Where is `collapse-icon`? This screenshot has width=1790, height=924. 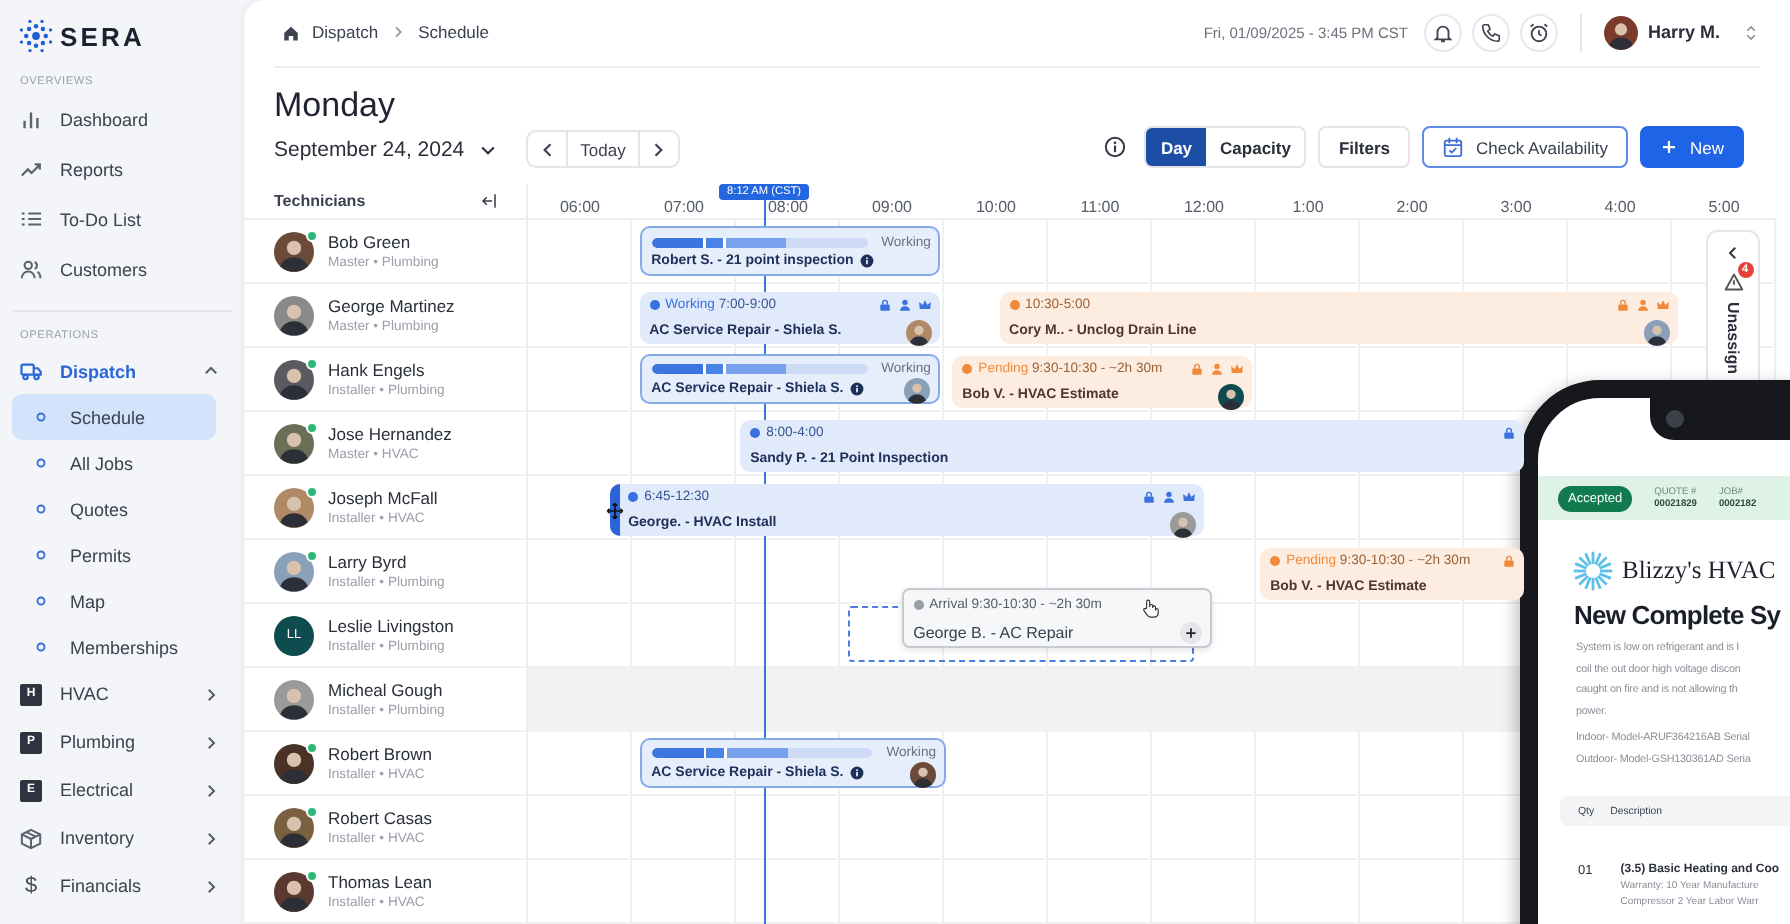 collapse-icon is located at coordinates (489, 201).